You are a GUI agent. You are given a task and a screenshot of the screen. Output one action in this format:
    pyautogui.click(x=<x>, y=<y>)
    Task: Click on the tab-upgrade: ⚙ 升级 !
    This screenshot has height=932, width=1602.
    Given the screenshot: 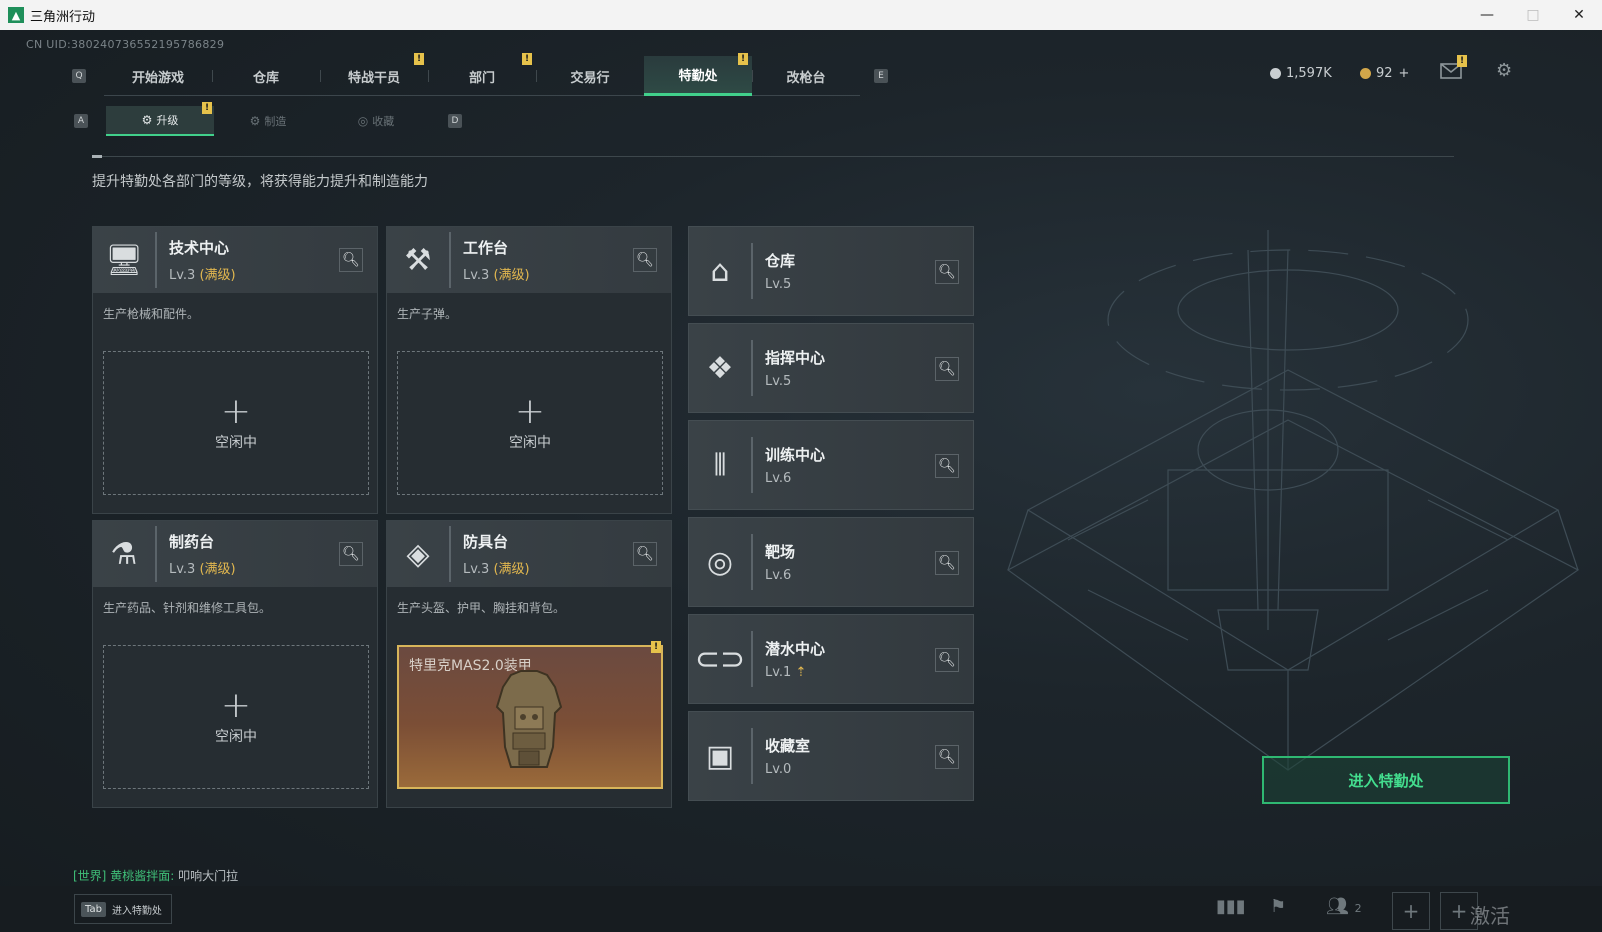 What is the action you would take?
    pyautogui.click(x=160, y=119)
    